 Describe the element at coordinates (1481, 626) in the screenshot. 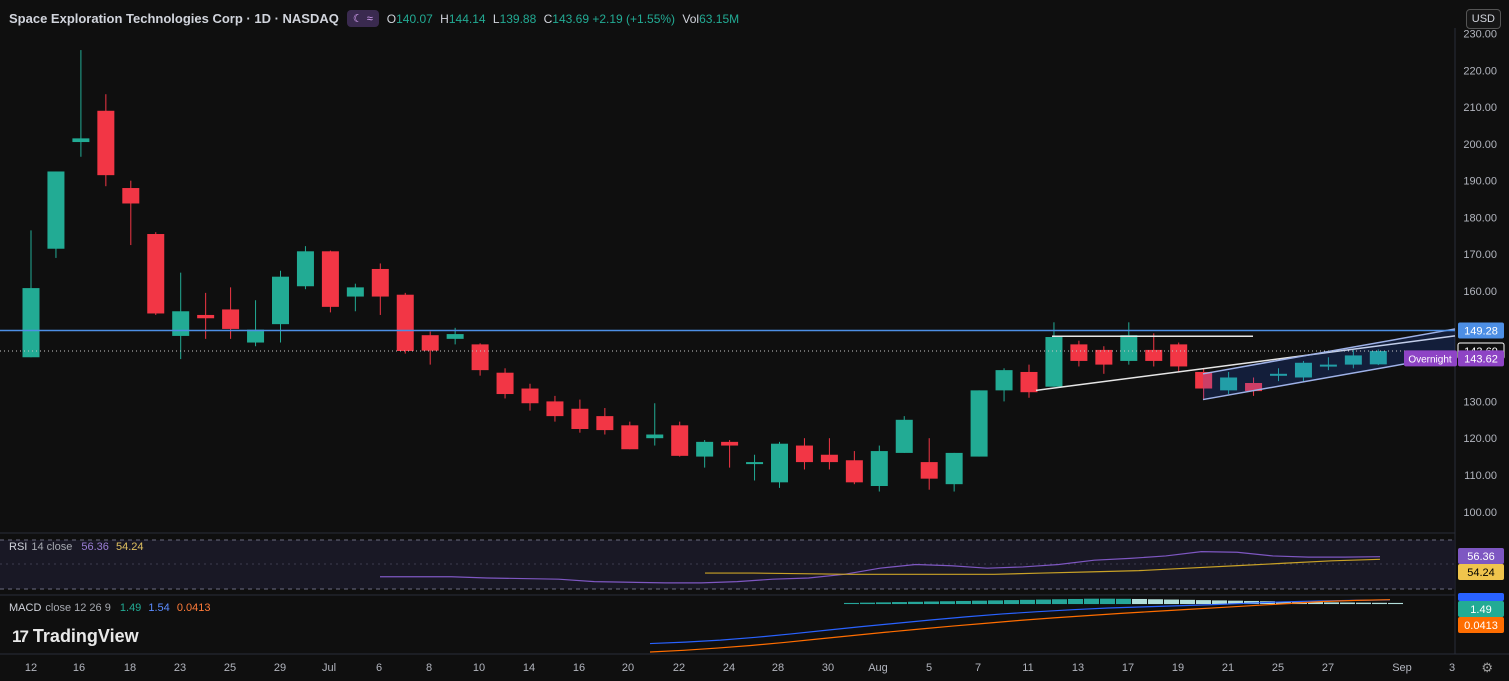

I see `macd-hist-tag-label: 0.0413` at that location.